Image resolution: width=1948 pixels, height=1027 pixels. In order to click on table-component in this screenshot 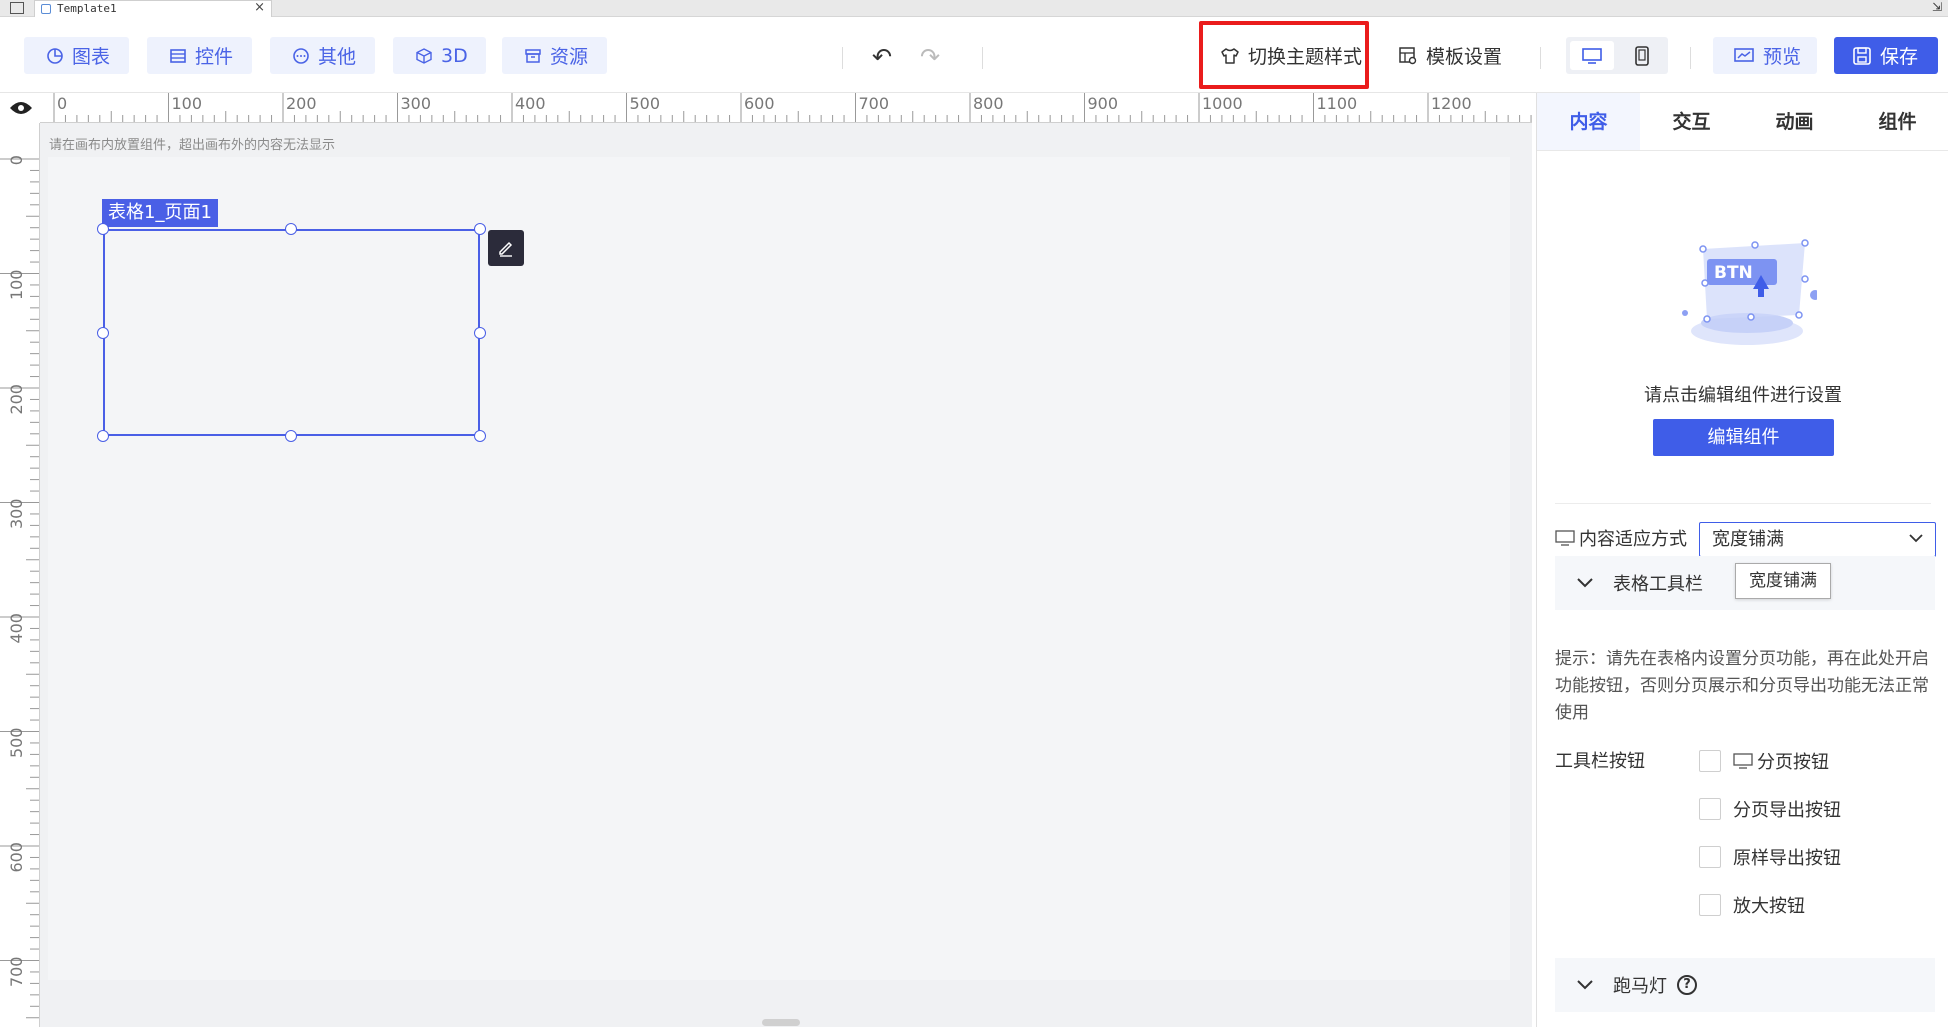, I will do `click(291, 332)`.